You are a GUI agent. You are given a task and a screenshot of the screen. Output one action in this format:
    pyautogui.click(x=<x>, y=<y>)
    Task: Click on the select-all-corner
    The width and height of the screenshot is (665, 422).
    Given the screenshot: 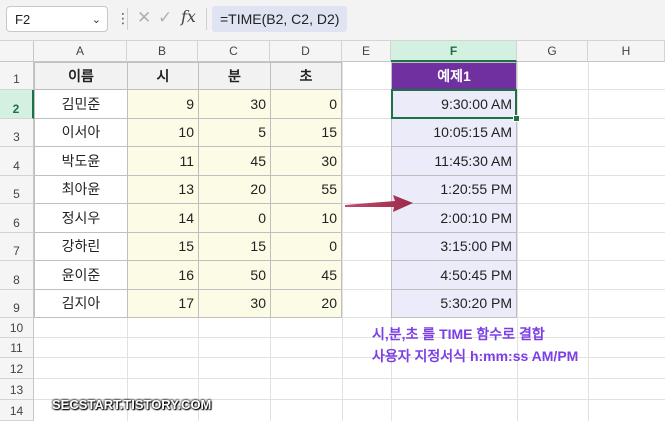 What is the action you would take?
    pyautogui.click(x=17, y=51)
    